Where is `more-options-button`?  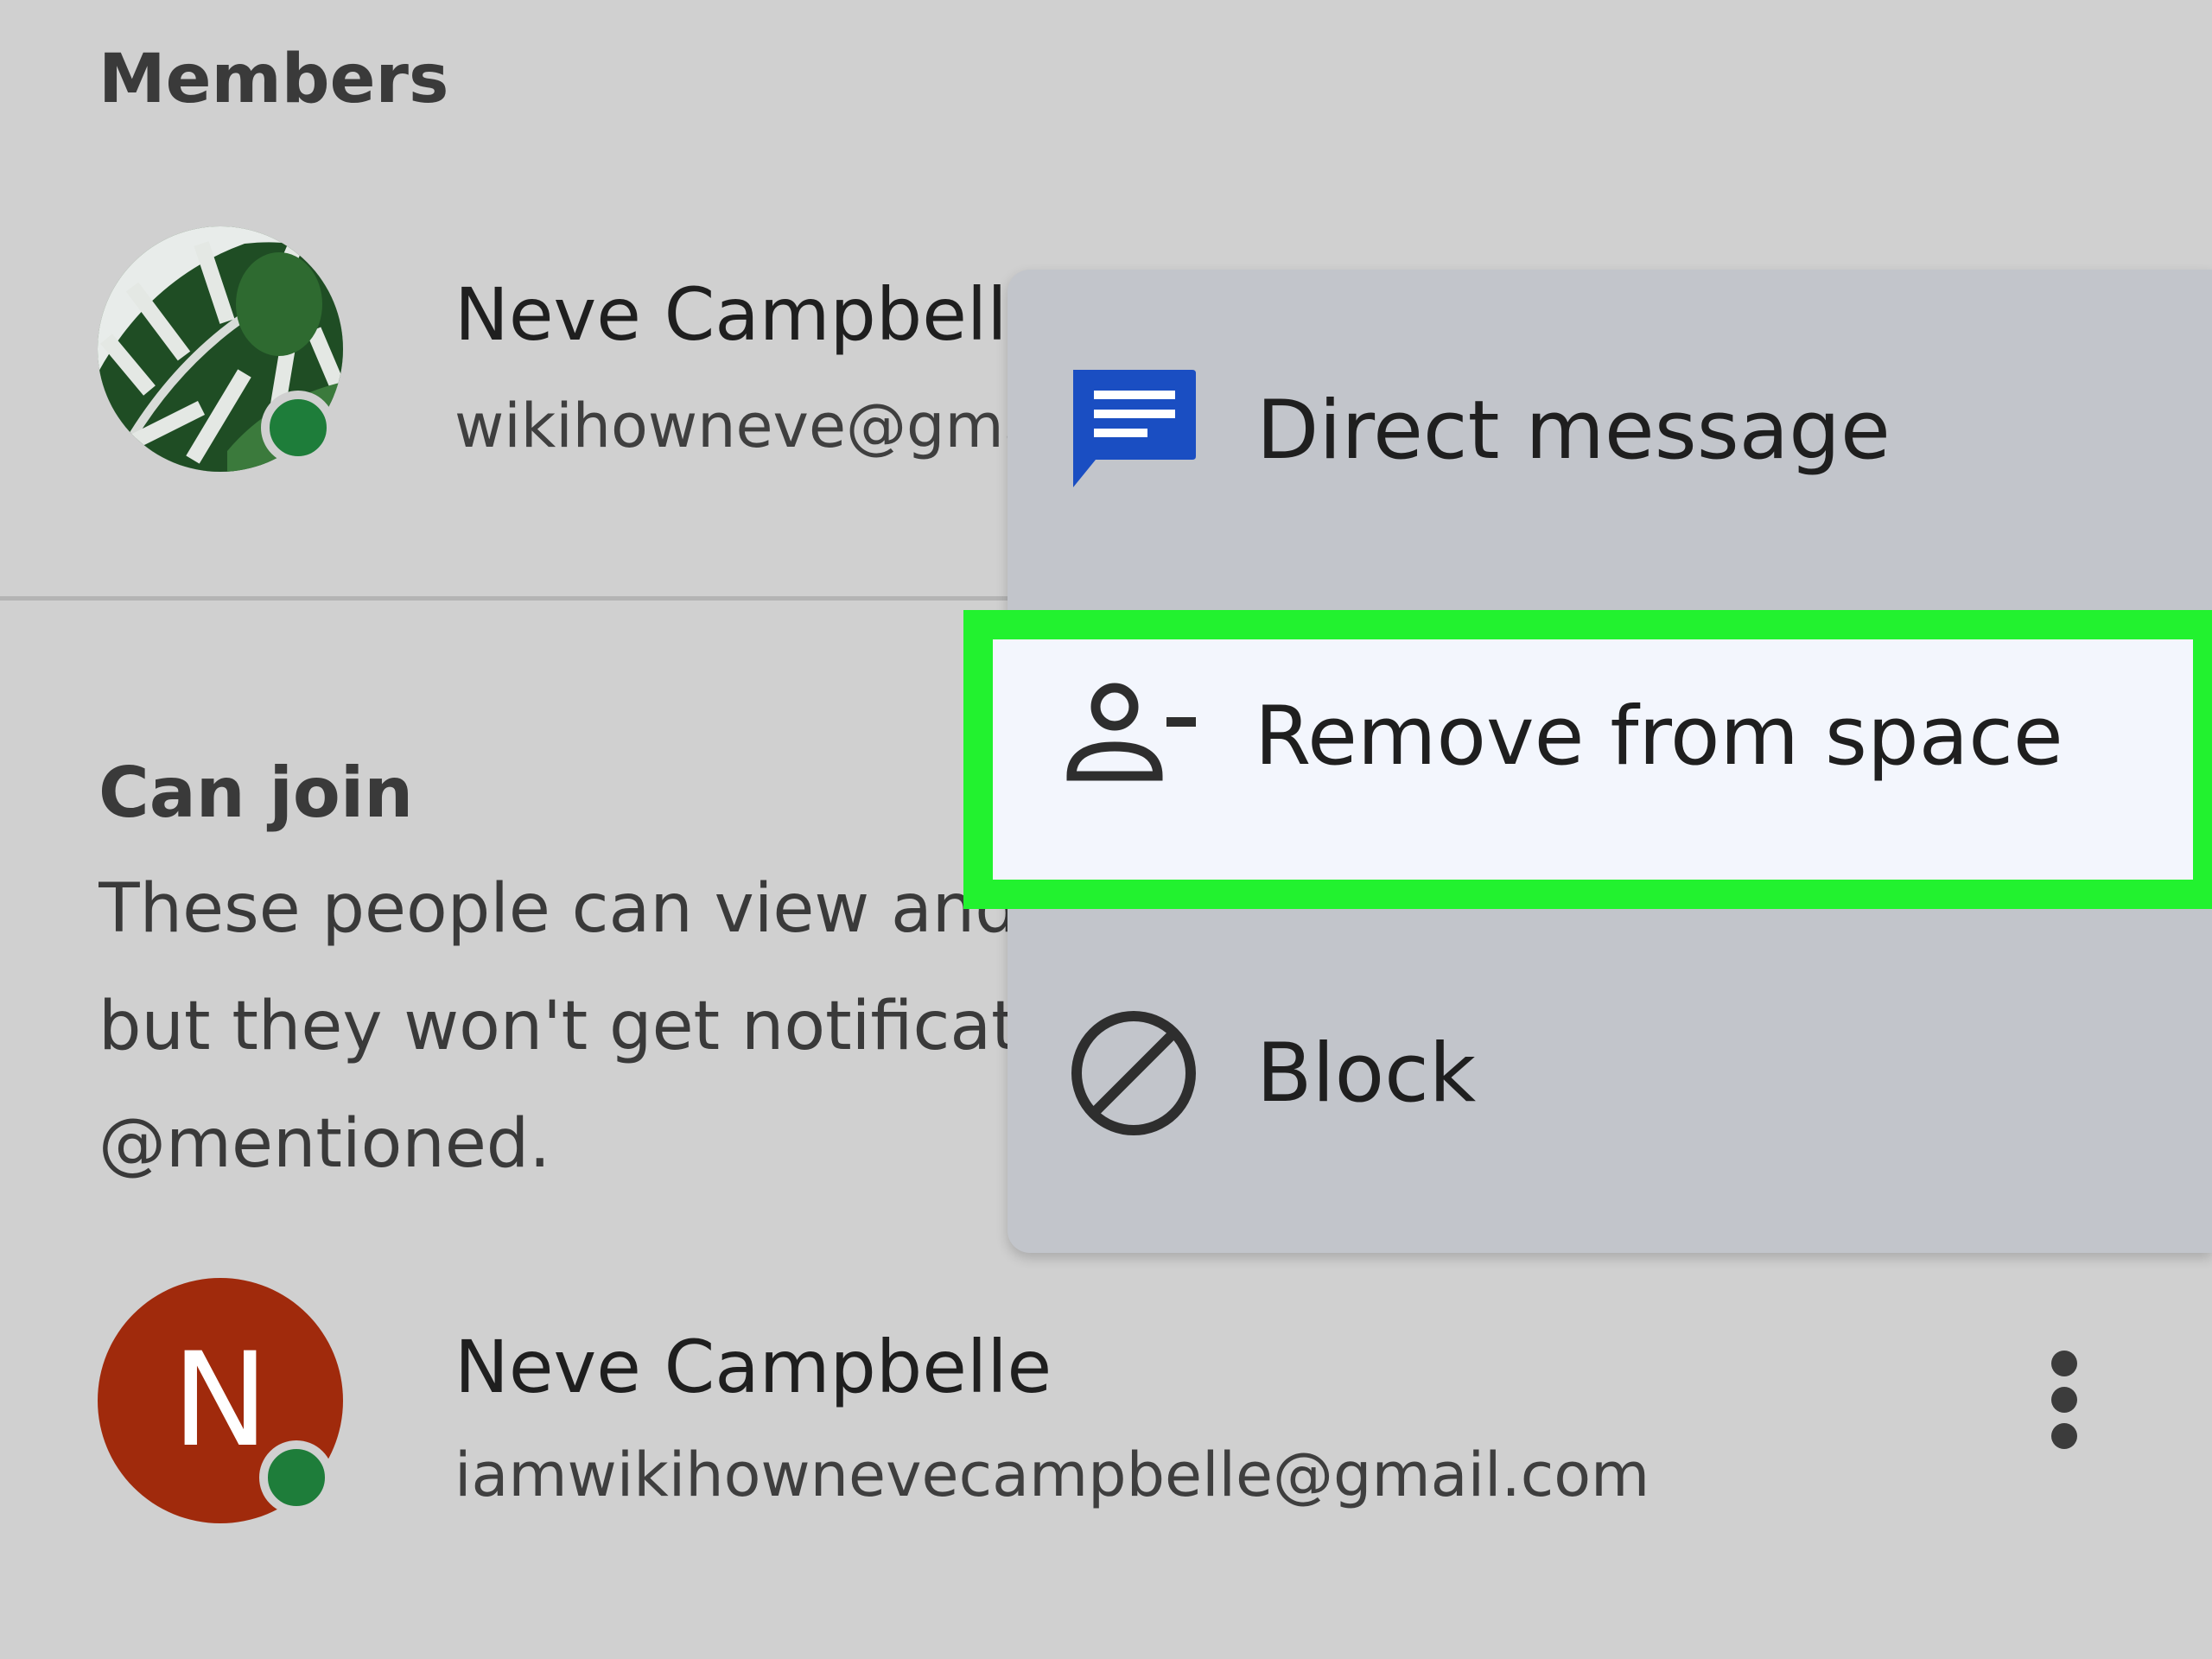 more-options-button is located at coordinates (2065, 1400).